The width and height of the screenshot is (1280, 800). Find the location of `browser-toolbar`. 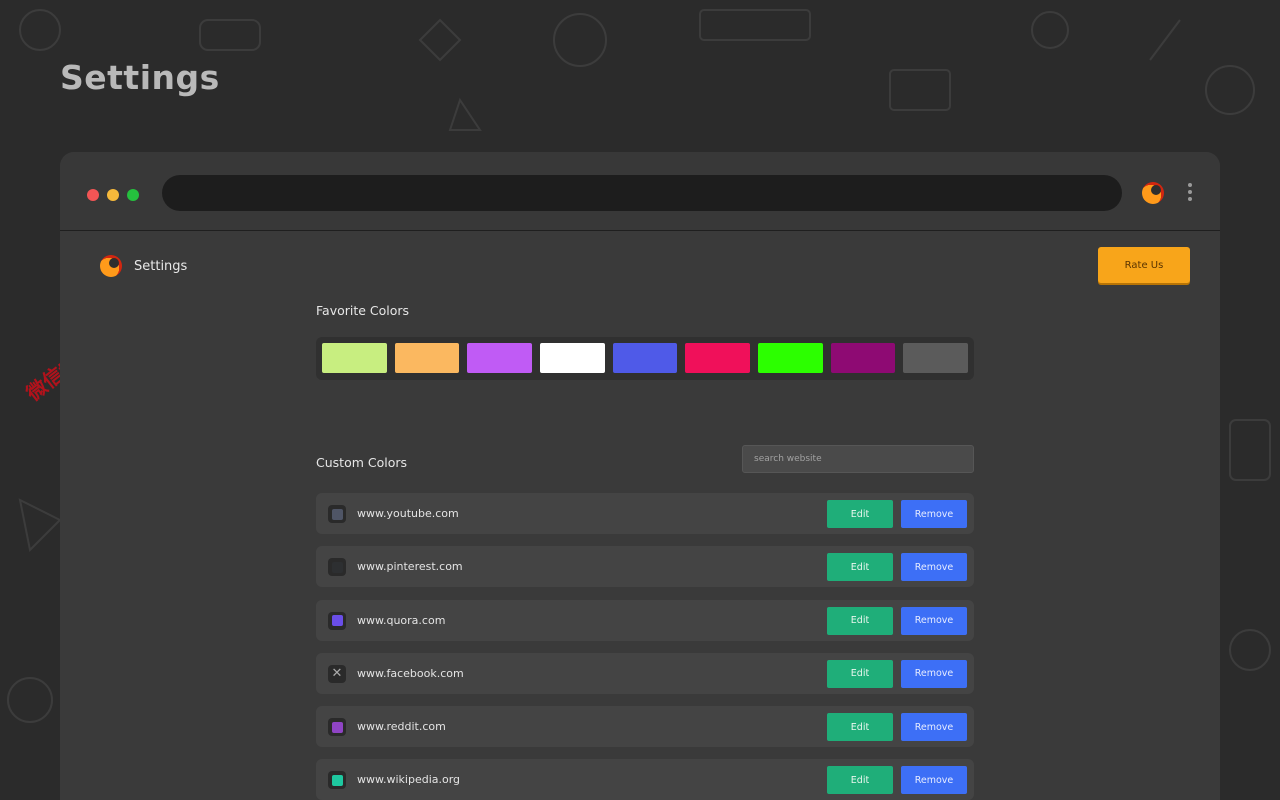

browser-toolbar is located at coordinates (640, 191).